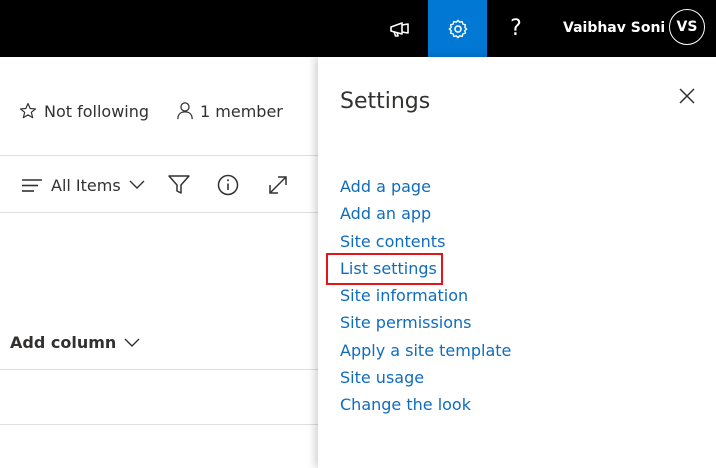  I want to click on expand-button, so click(278, 185).